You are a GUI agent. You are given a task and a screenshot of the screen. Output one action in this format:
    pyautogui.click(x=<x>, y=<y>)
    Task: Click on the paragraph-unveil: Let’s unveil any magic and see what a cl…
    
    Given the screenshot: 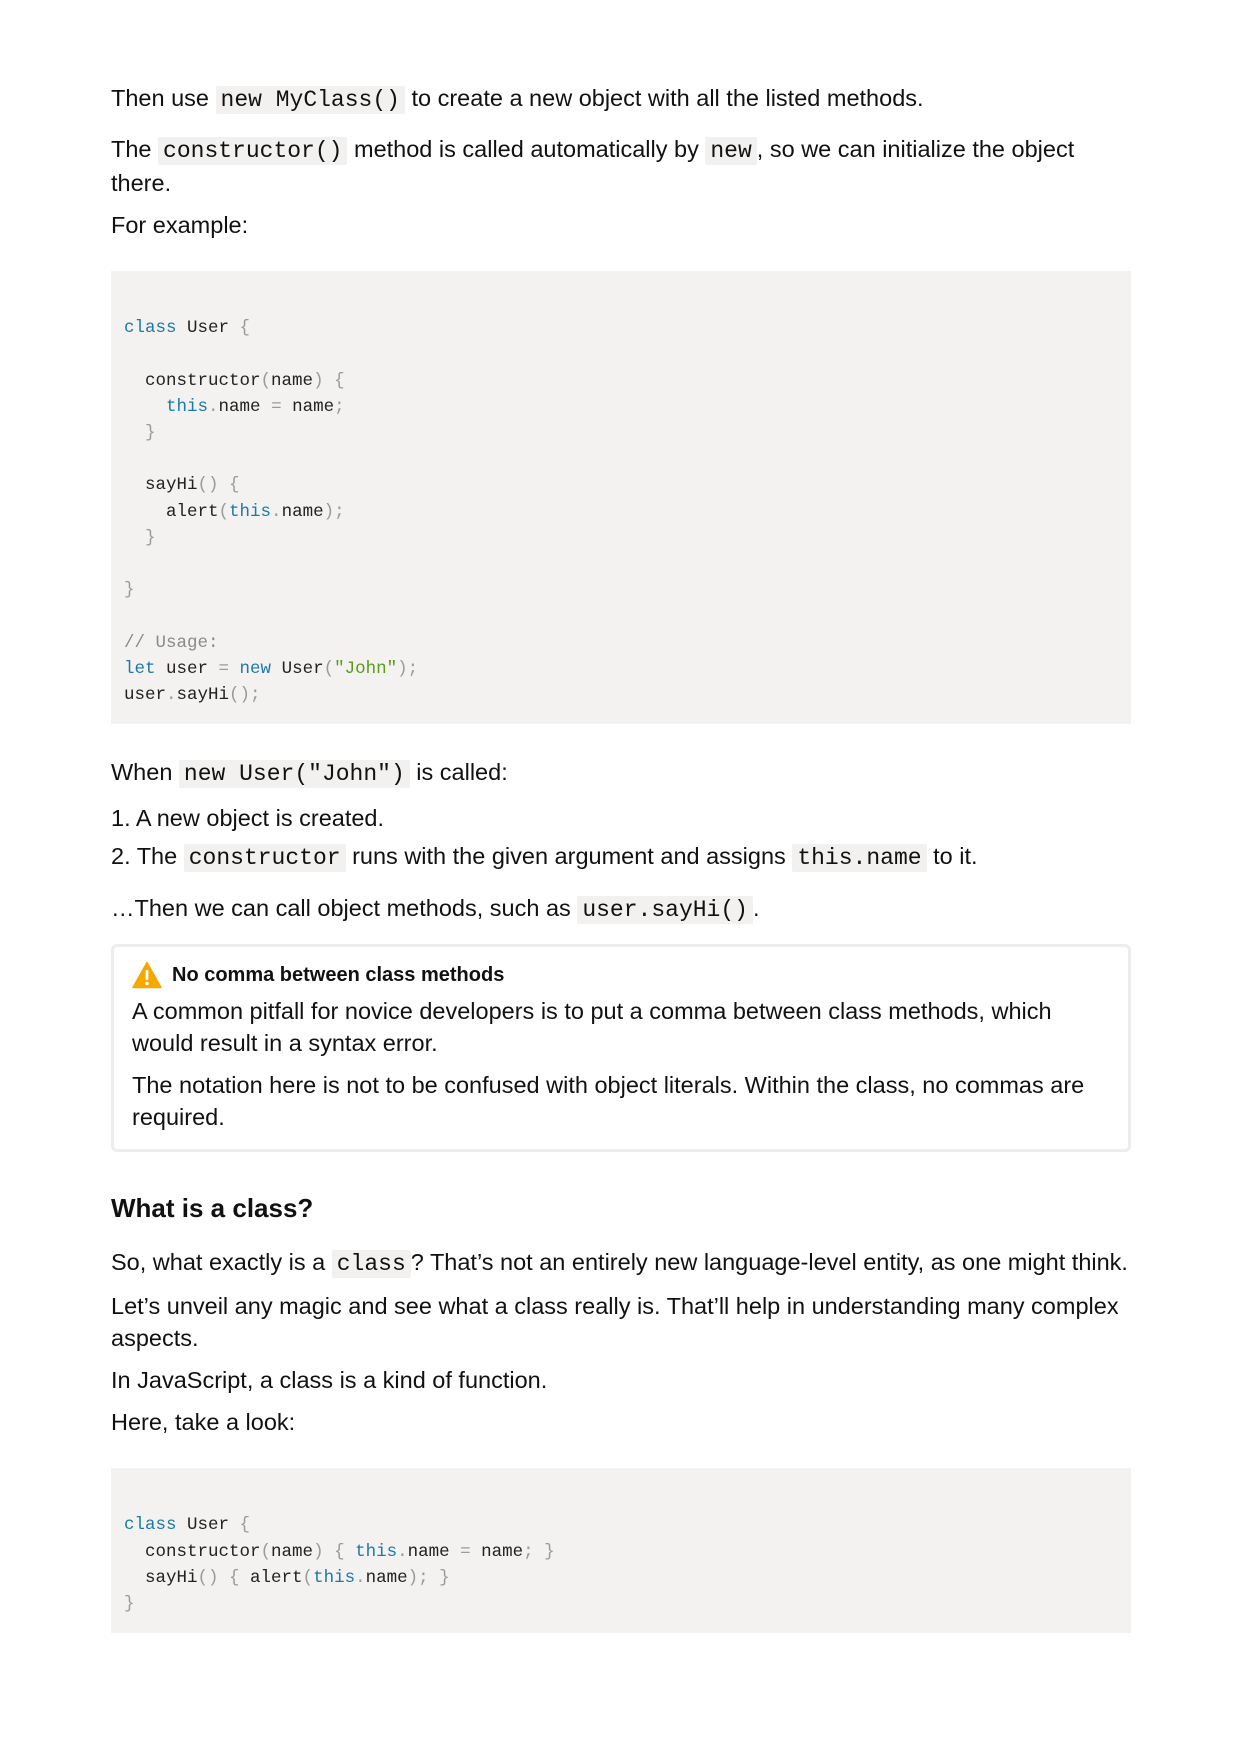 What is the action you would take?
    pyautogui.click(x=615, y=1322)
    